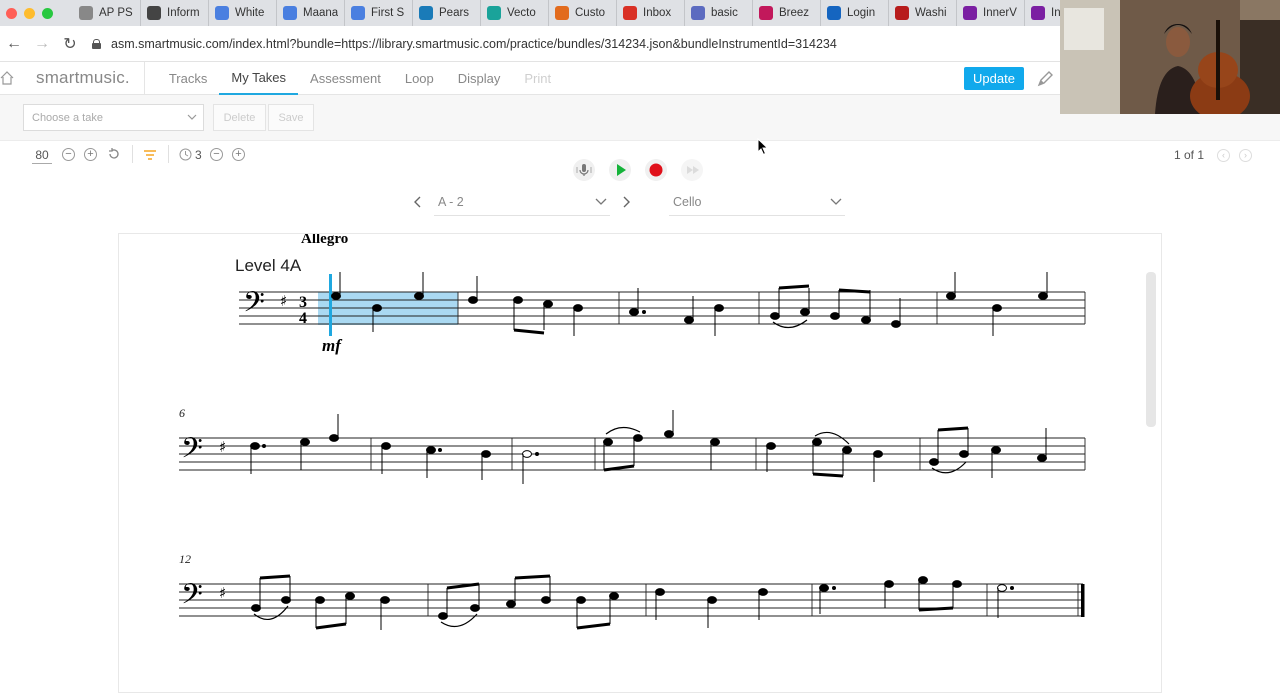 The width and height of the screenshot is (1280, 699). I want to click on browser-tab: Maana, so click(311, 13).